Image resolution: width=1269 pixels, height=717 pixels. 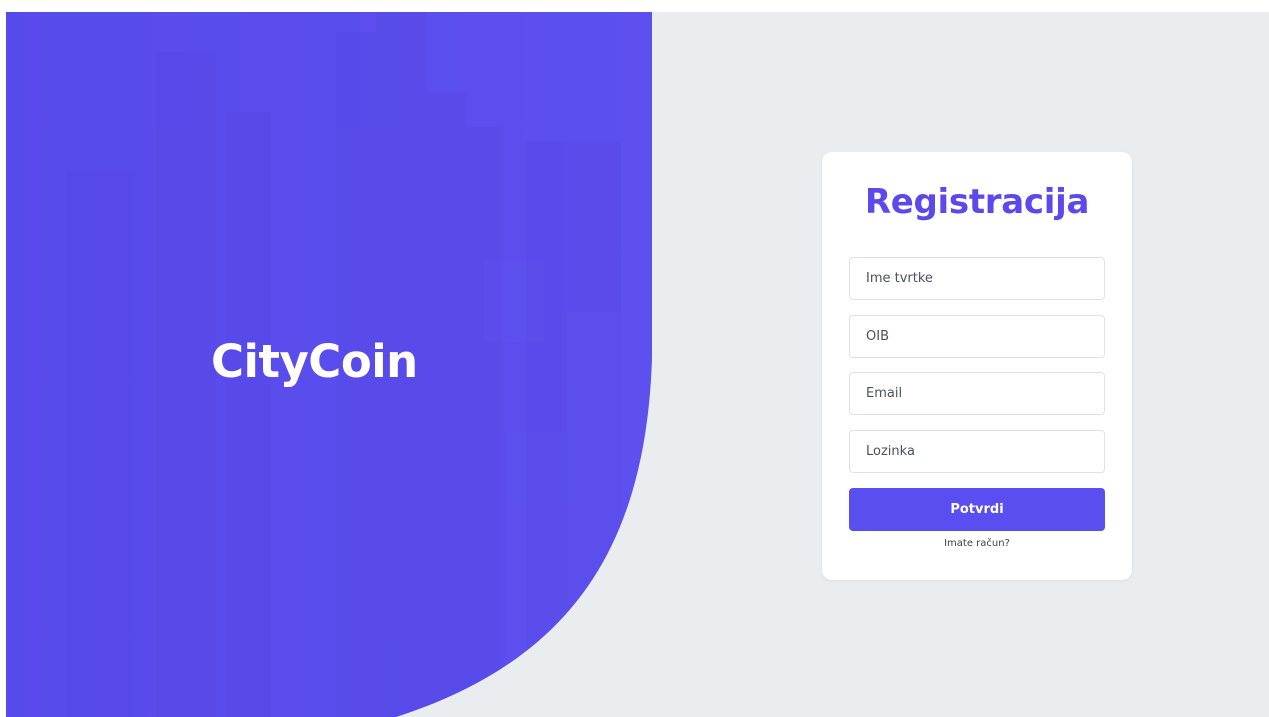 What do you see at coordinates (977, 451) in the screenshot?
I see `password-input` at bounding box center [977, 451].